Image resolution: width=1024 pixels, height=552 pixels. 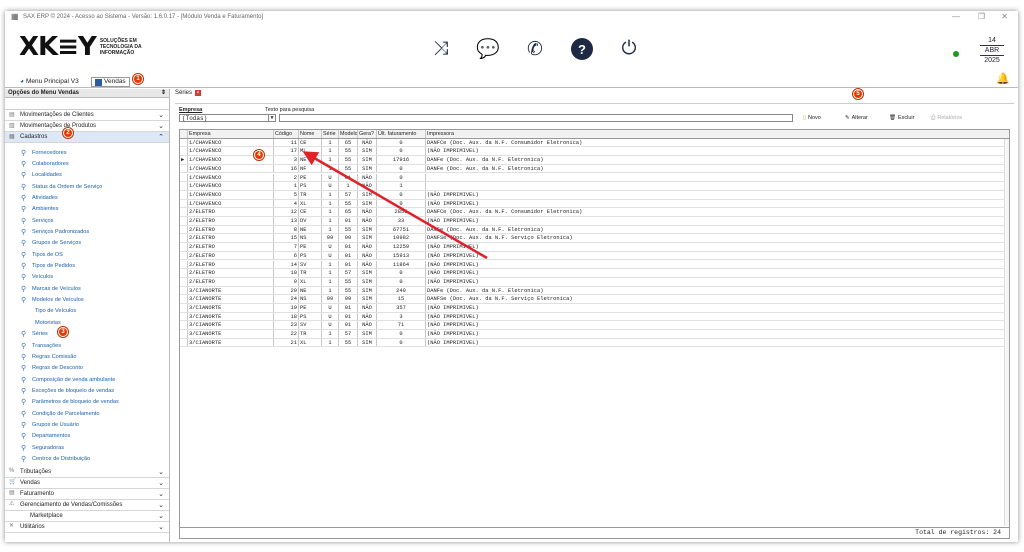 What do you see at coordinates (87, 424) in the screenshot?
I see `sidebar-item: ⚲ Grupos de Usuário` at bounding box center [87, 424].